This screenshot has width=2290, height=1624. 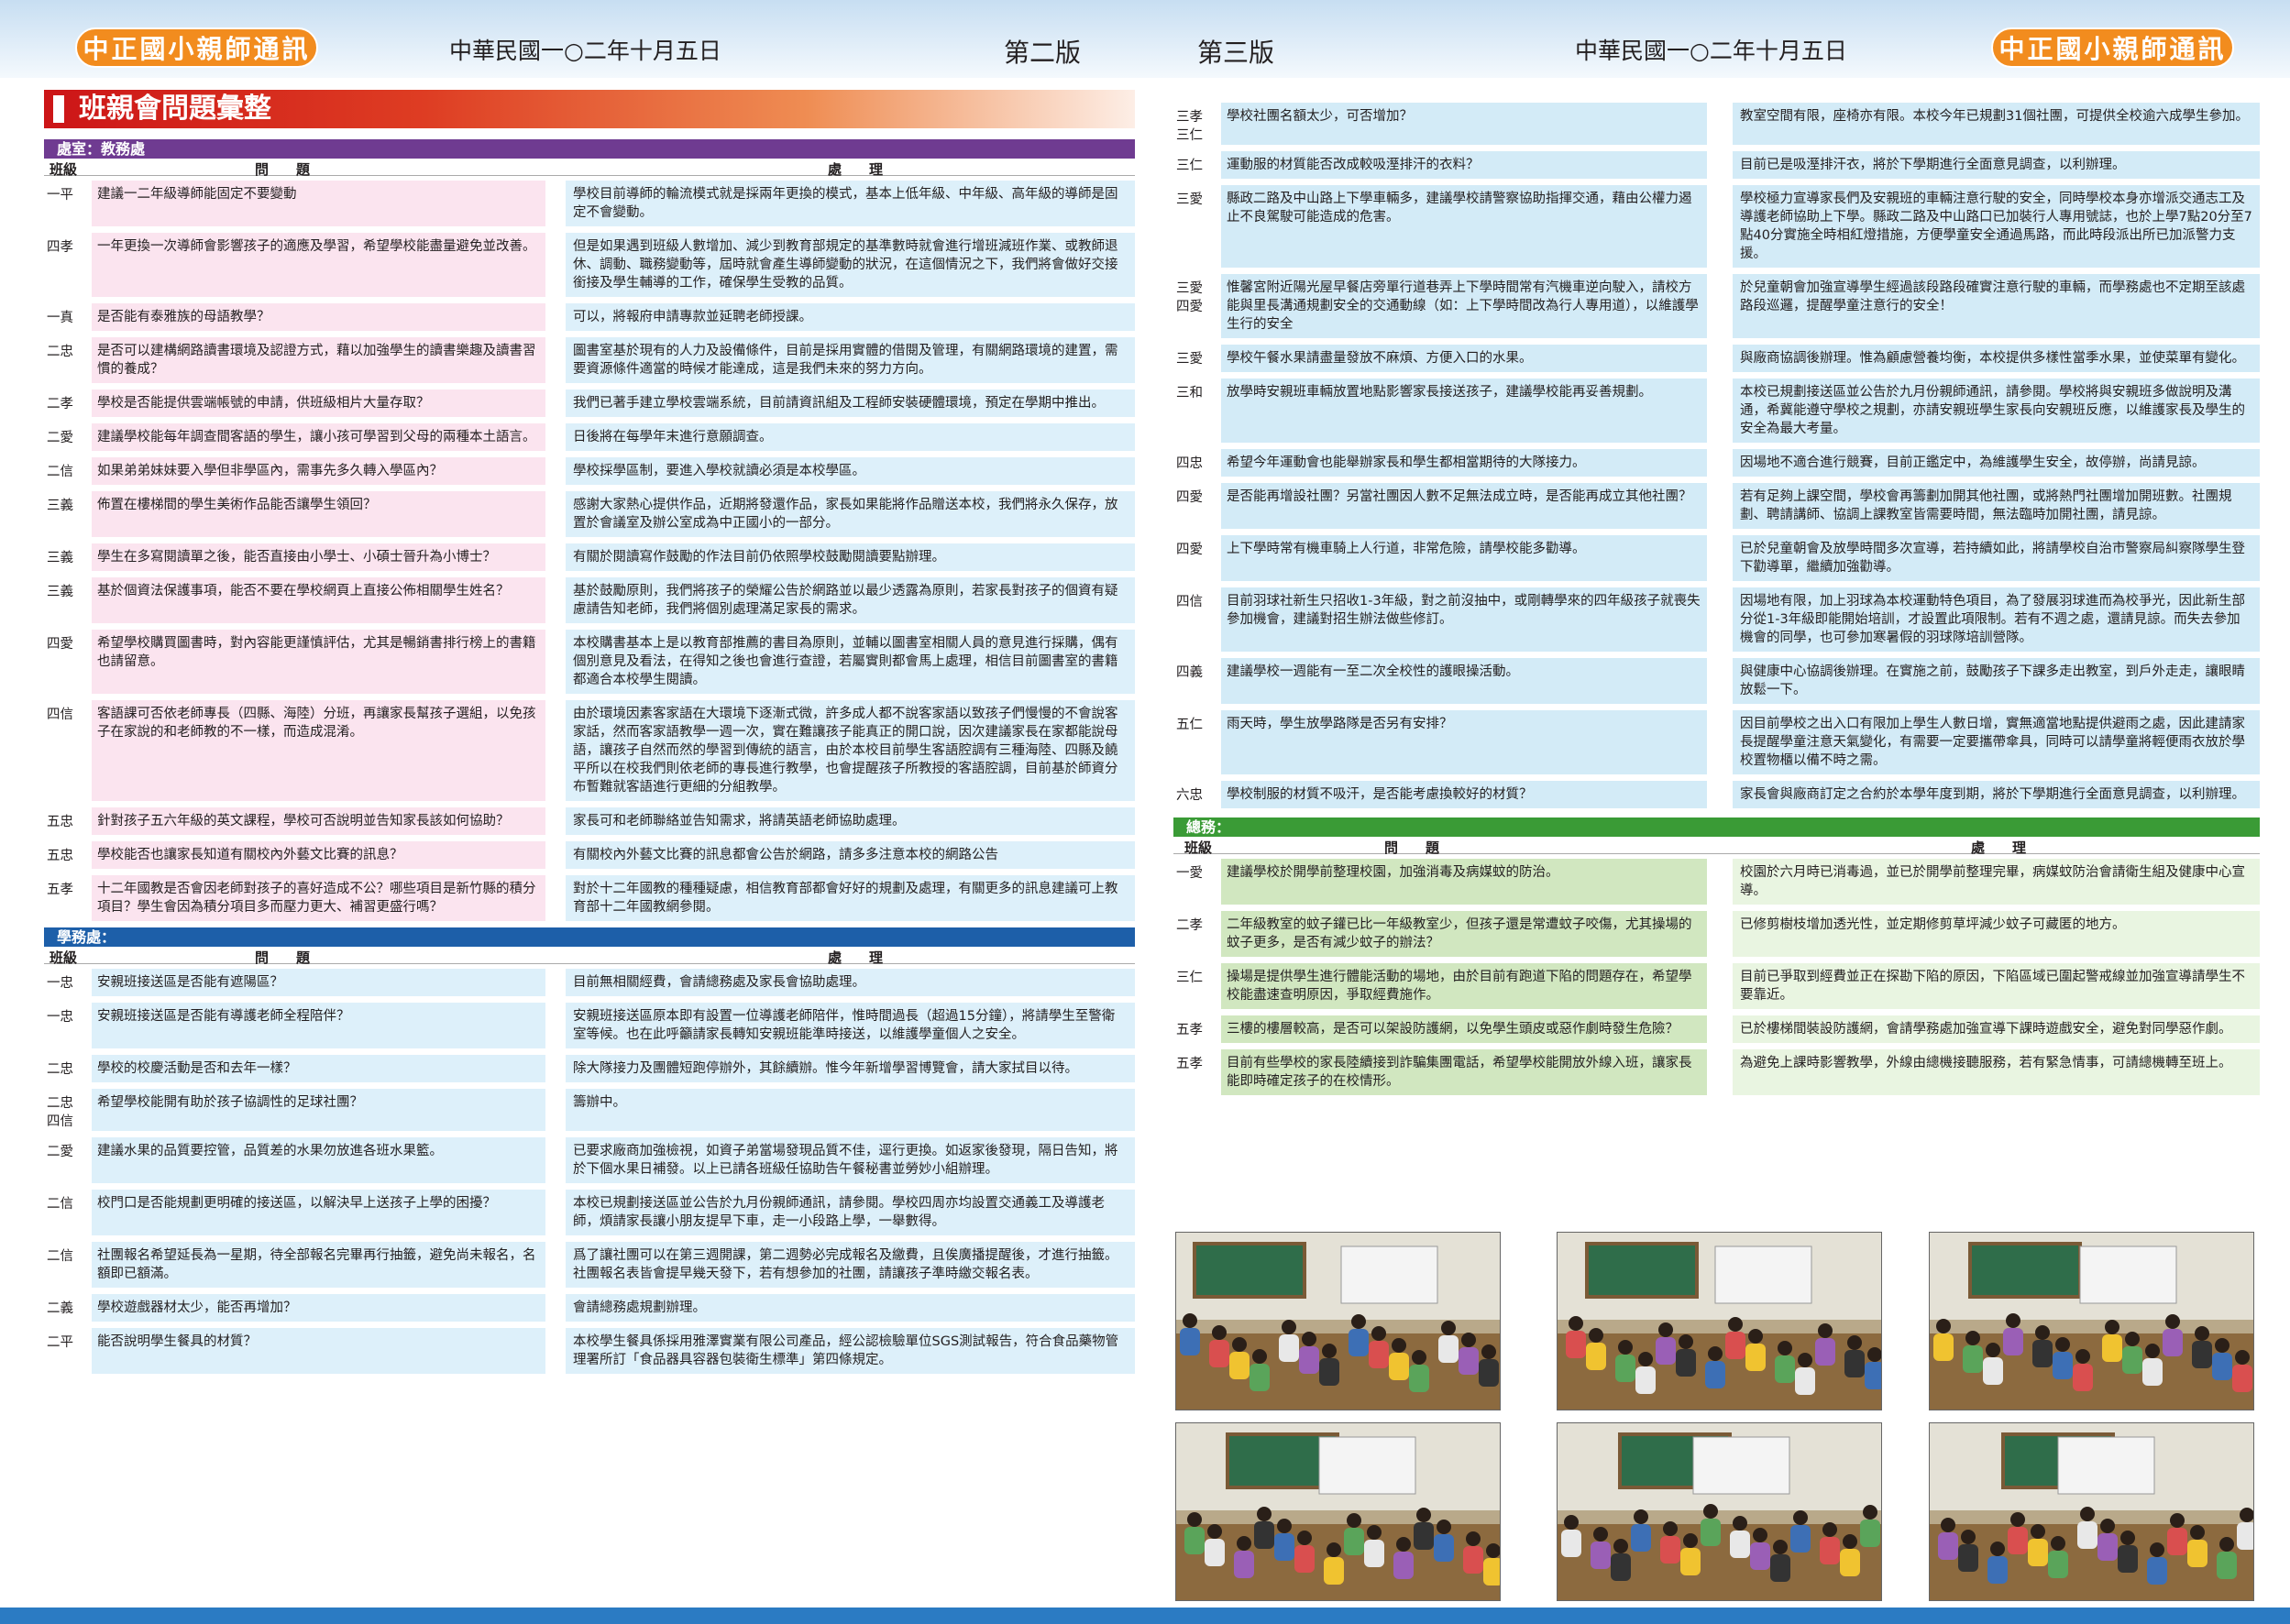 What do you see at coordinates (1464, 506) in the screenshot?
I see `row-question: 是否能再增設社團？另當社團因人數不足無法成立時，是否能再成立其他社團？` at bounding box center [1464, 506].